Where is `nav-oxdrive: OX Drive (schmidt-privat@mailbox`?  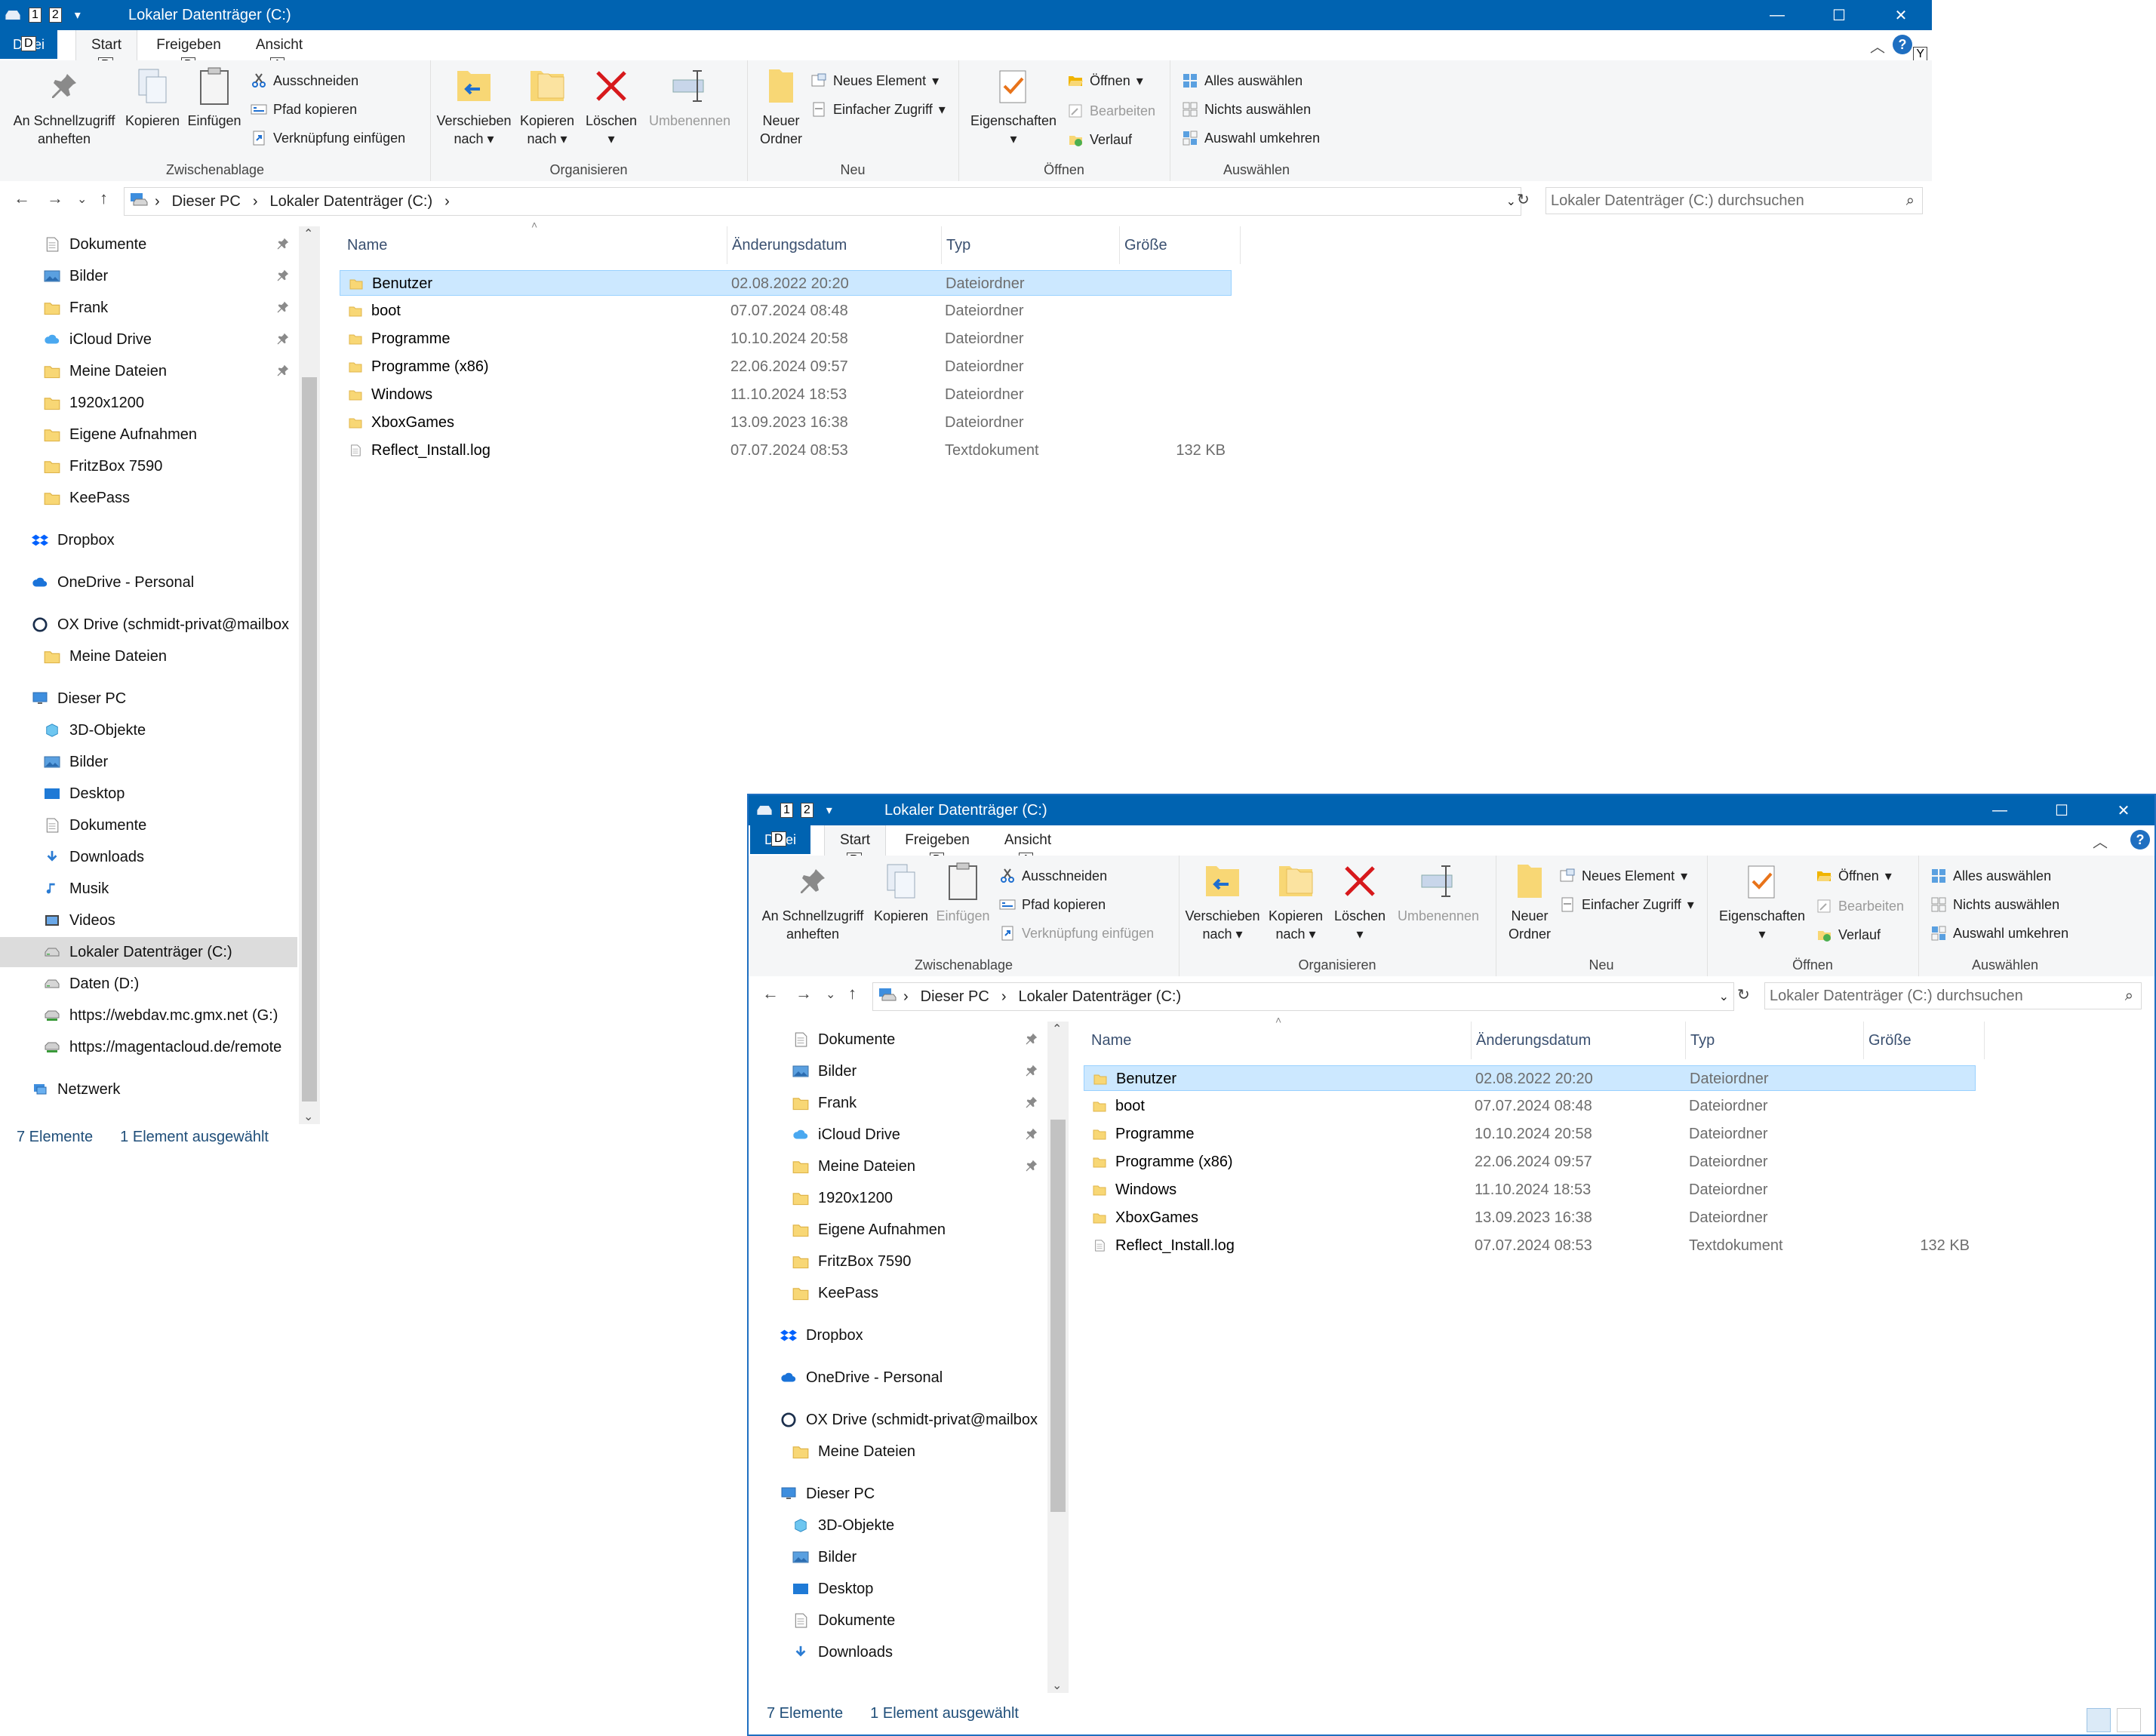 nav-oxdrive: OX Drive (schmidt-privat@mailbox is located at coordinates (909, 1420).